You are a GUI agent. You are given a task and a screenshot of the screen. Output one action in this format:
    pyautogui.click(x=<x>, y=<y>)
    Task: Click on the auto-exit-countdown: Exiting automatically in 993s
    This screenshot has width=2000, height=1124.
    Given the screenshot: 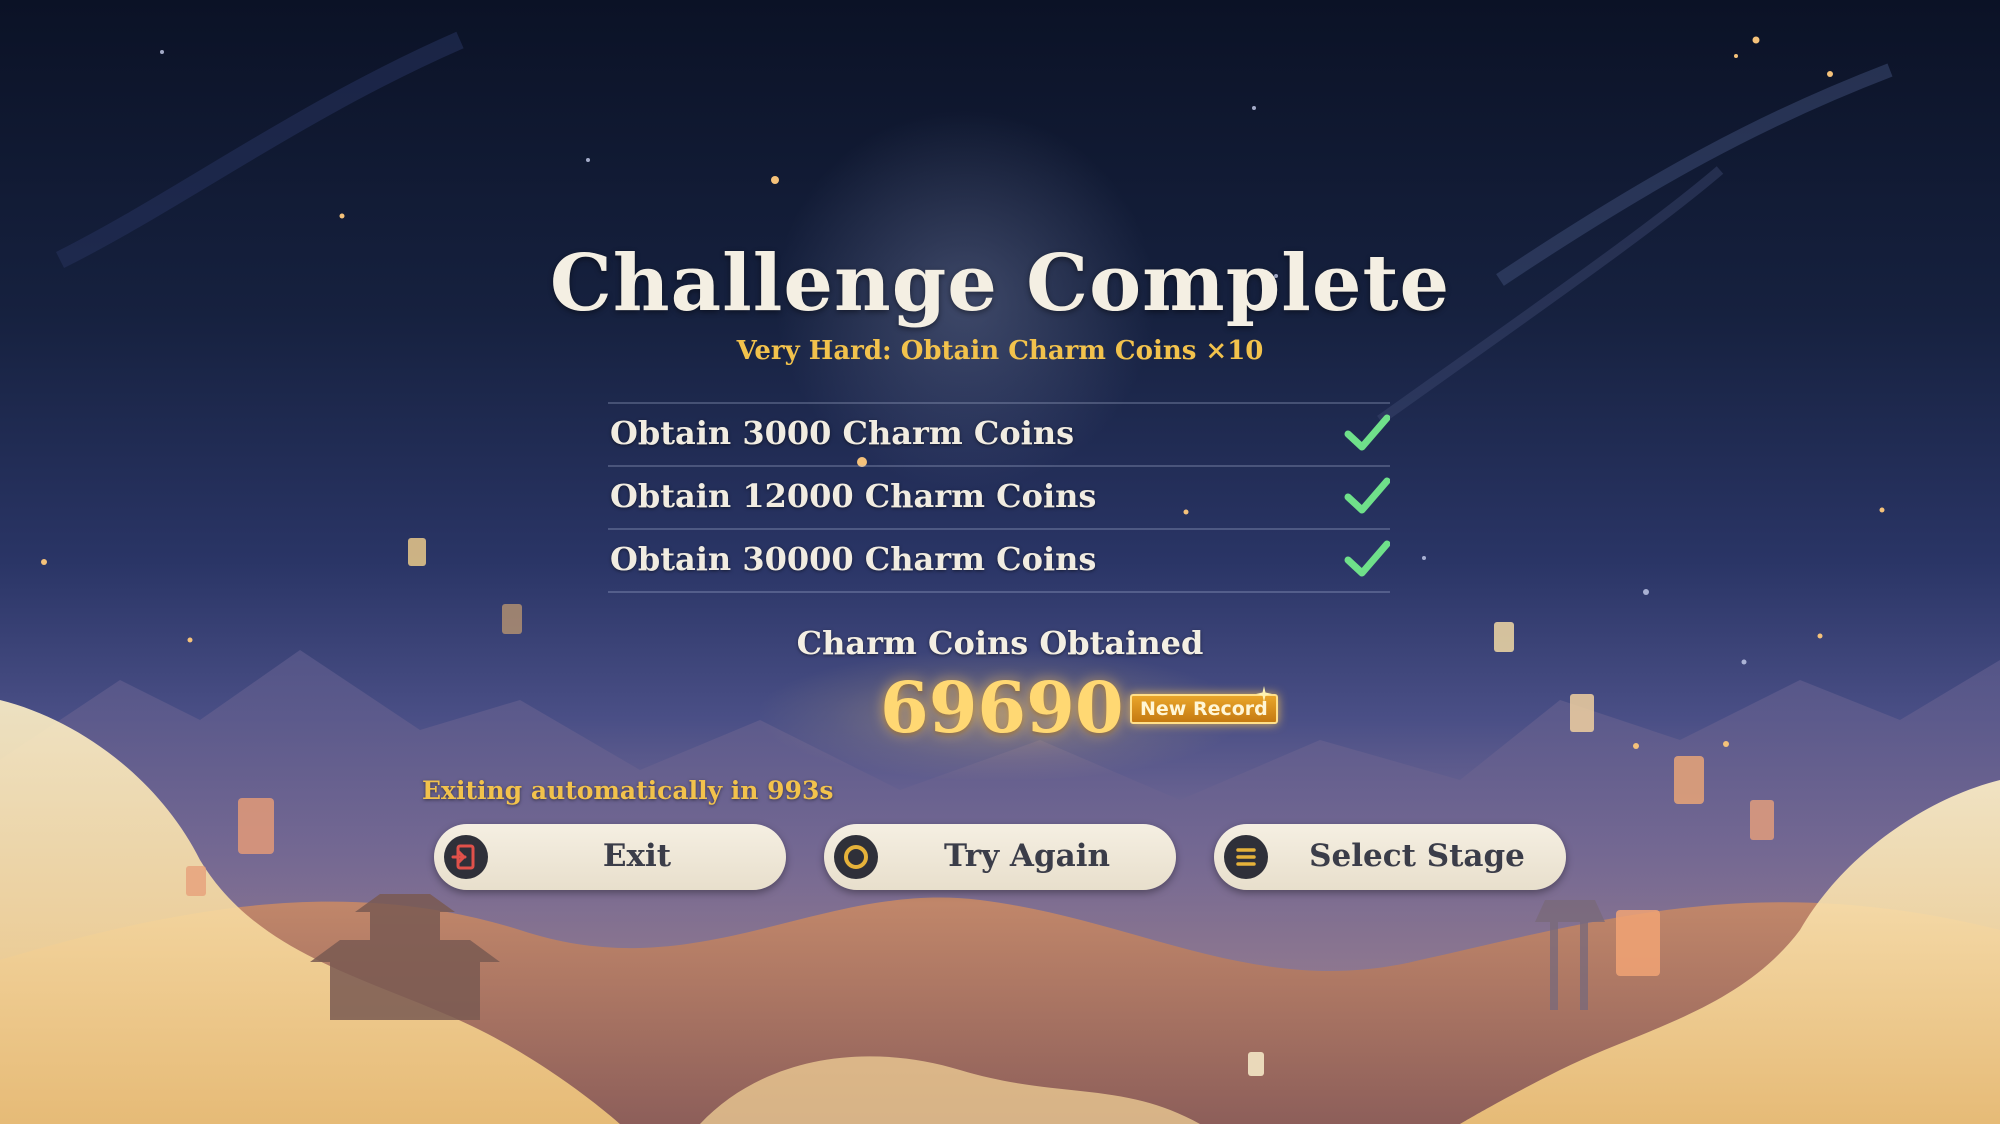 What is the action you would take?
    pyautogui.click(x=628, y=790)
    